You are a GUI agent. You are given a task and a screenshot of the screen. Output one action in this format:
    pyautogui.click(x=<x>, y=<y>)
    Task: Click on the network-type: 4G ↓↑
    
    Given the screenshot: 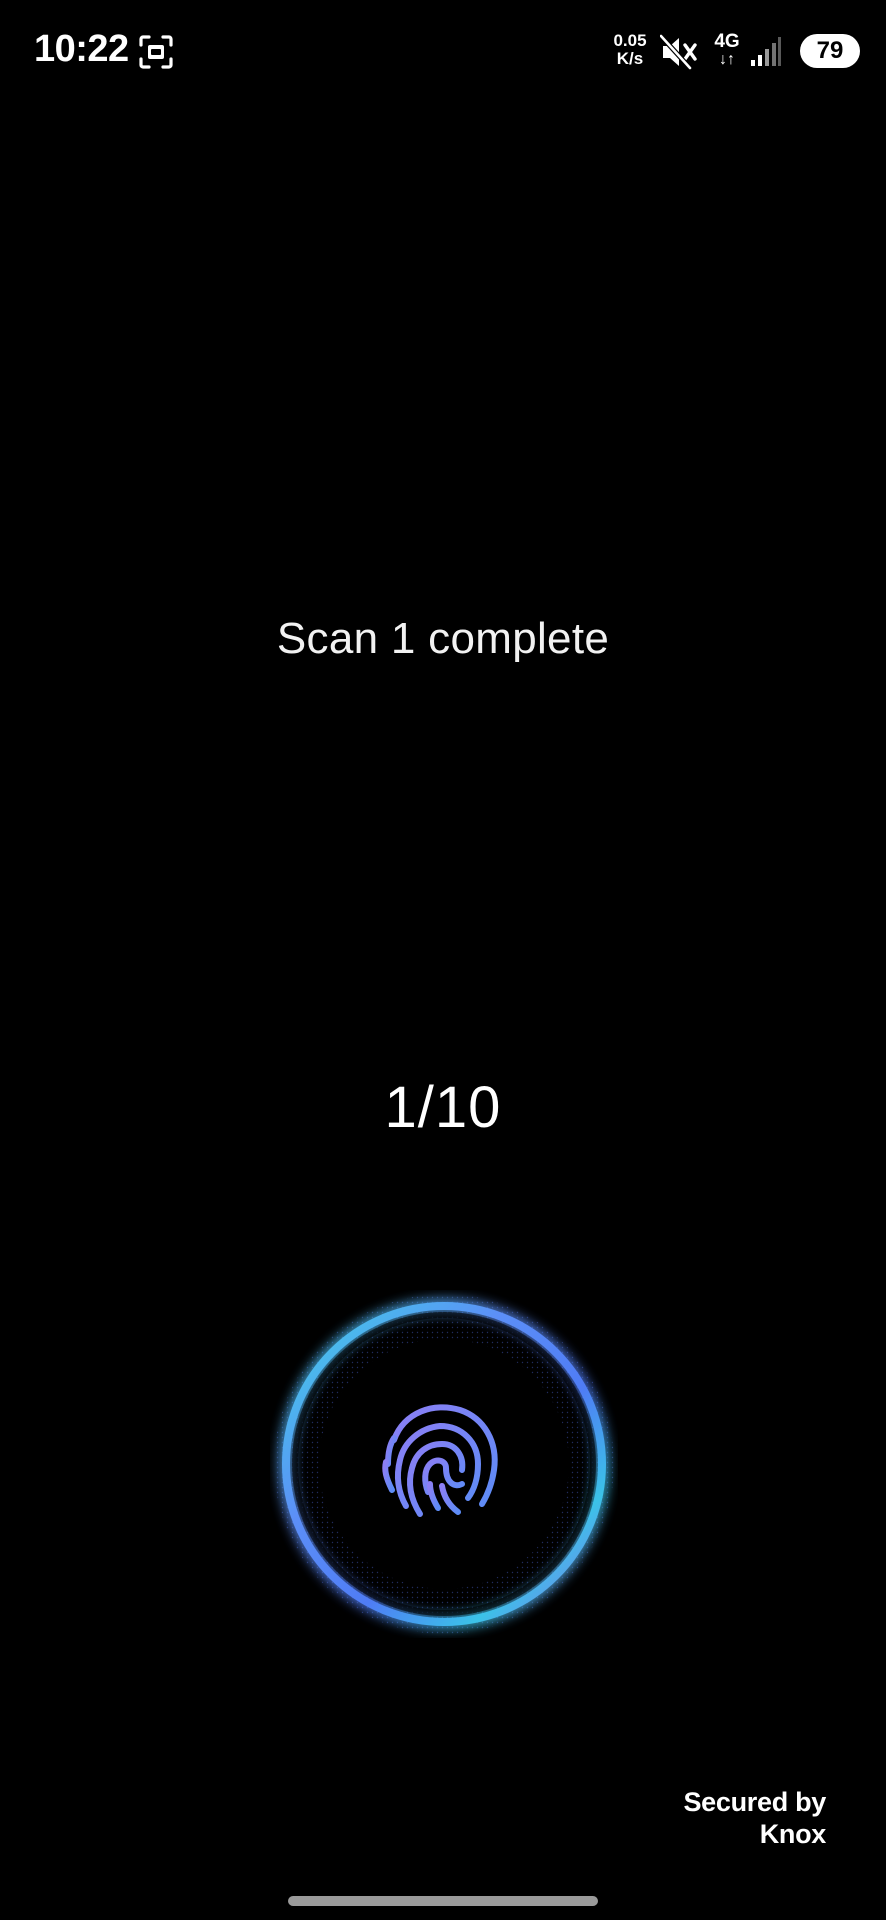 What is the action you would take?
    pyautogui.click(x=727, y=50)
    